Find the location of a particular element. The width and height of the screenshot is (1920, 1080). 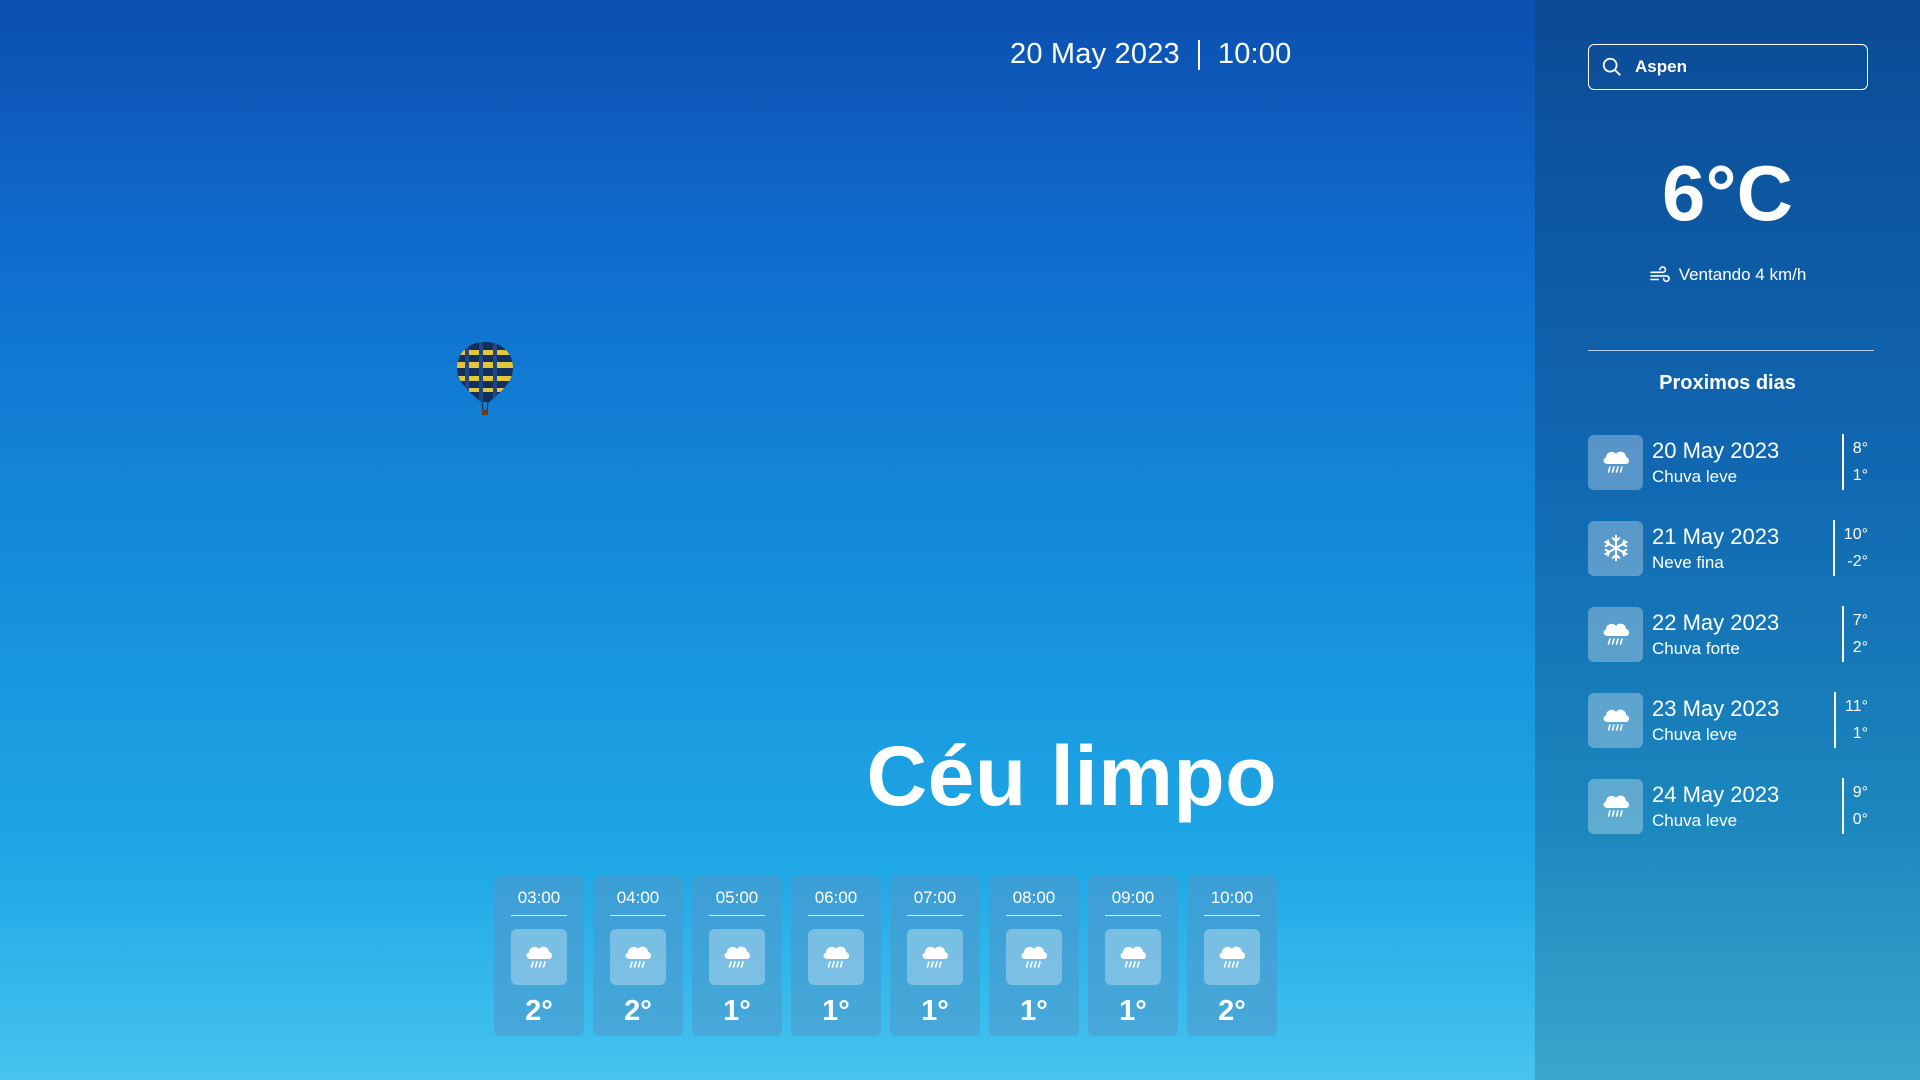

current-condition: Céu limpo is located at coordinates (1071, 776).